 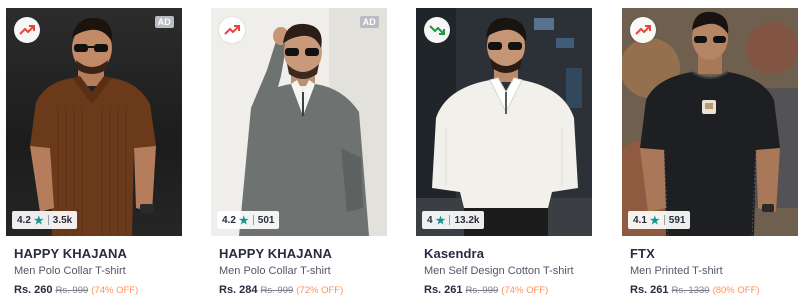 I want to click on rating-value: 4, so click(x=430, y=220).